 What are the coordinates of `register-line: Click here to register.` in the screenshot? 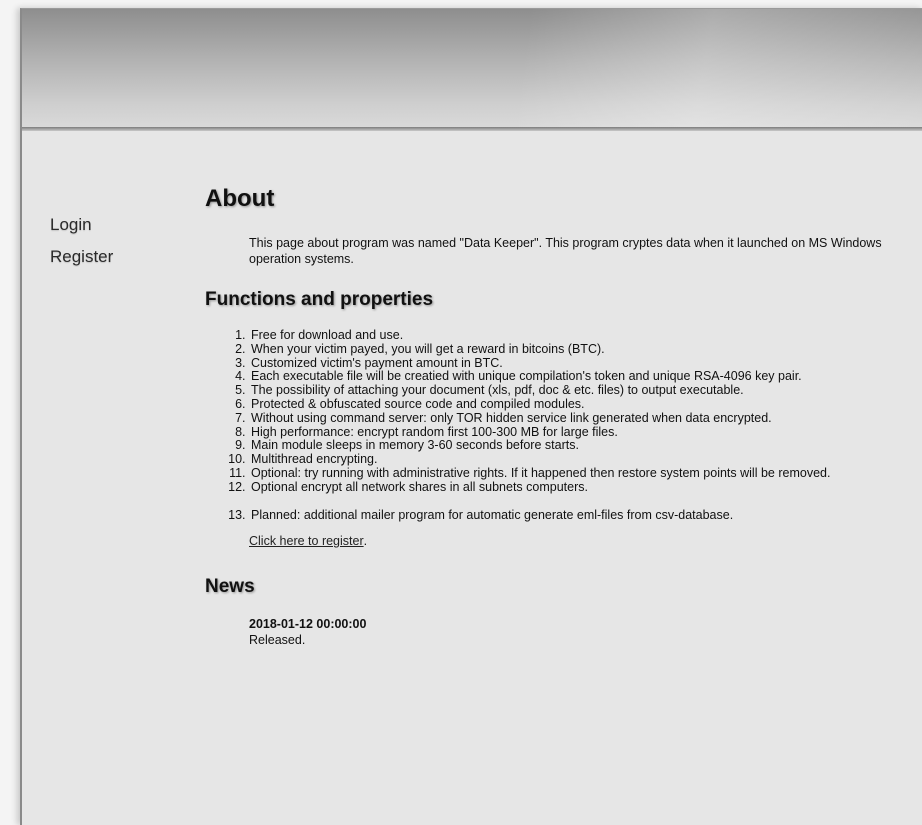 It's located at (555, 536).